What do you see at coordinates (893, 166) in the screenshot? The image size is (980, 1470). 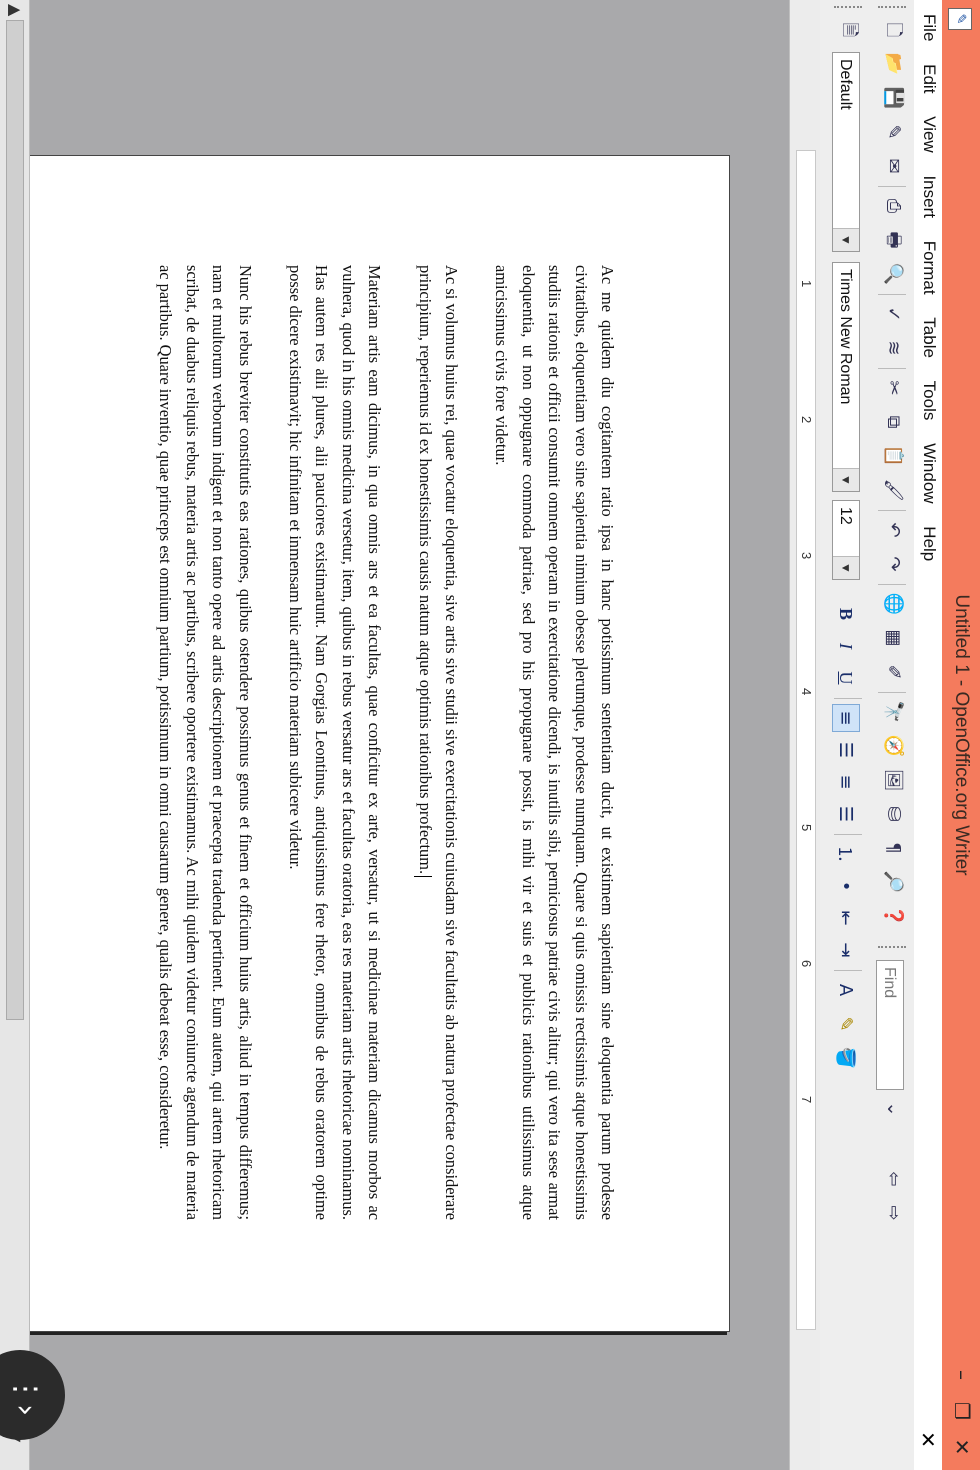 I see `email-document-icon: ✉` at bounding box center [893, 166].